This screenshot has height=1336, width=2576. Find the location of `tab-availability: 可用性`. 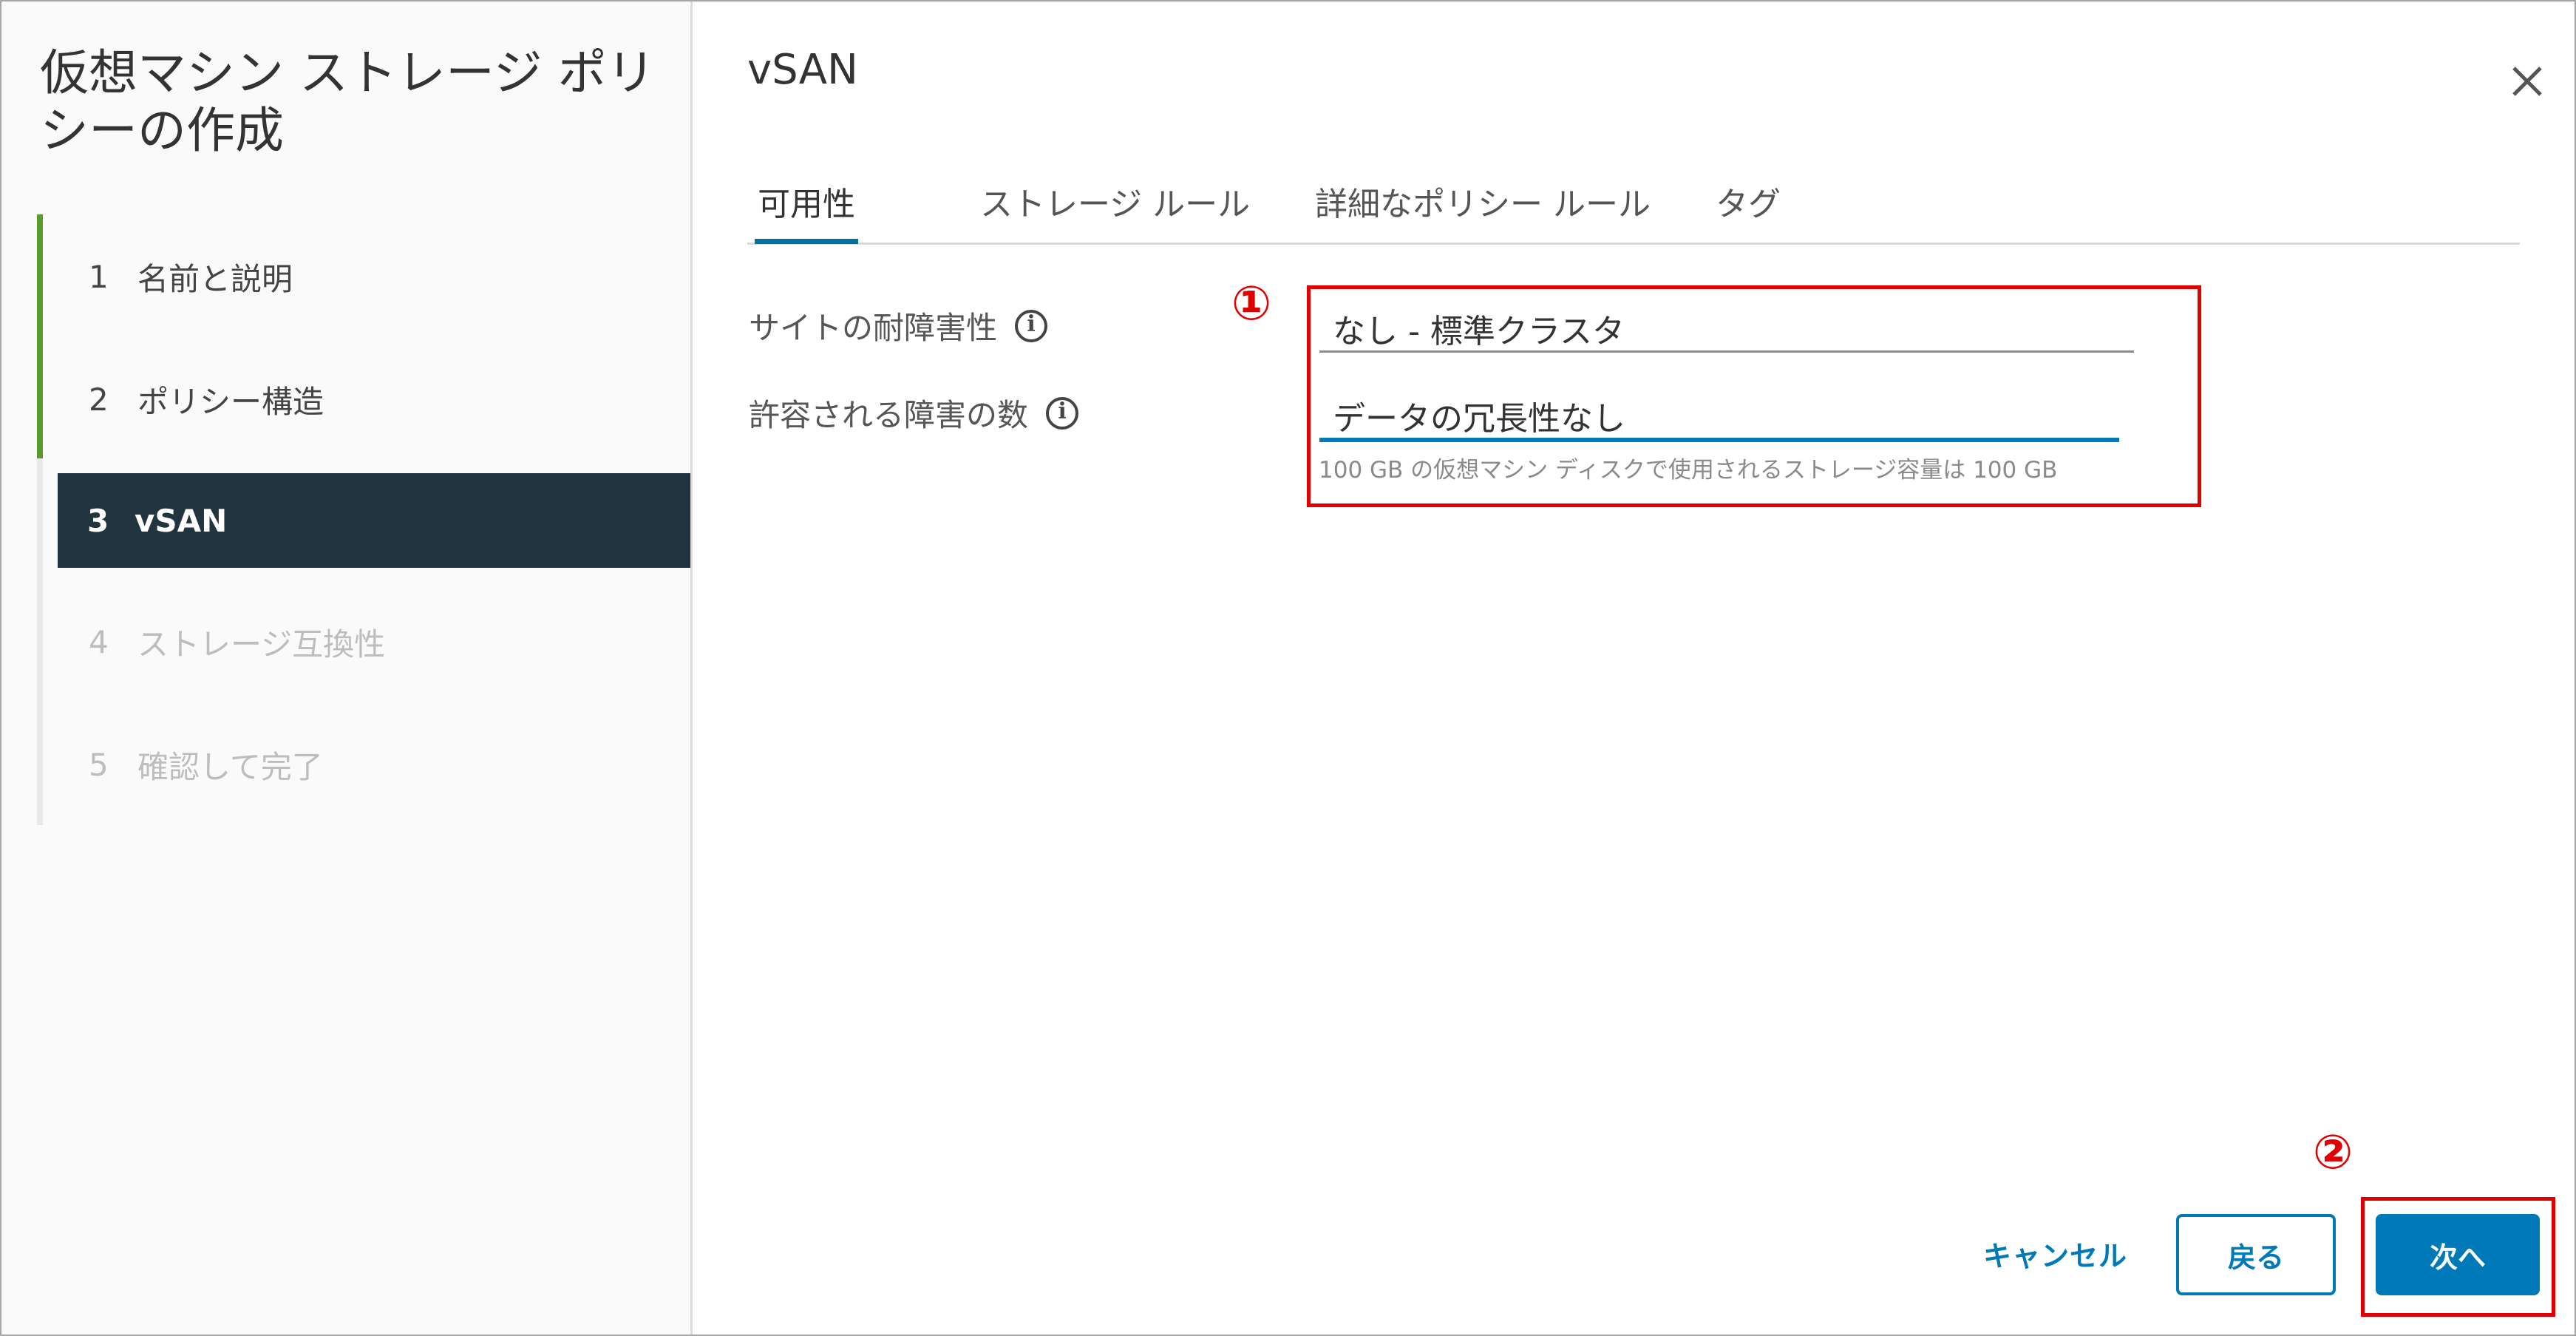

tab-availability: 可用性 is located at coordinates (806, 210).